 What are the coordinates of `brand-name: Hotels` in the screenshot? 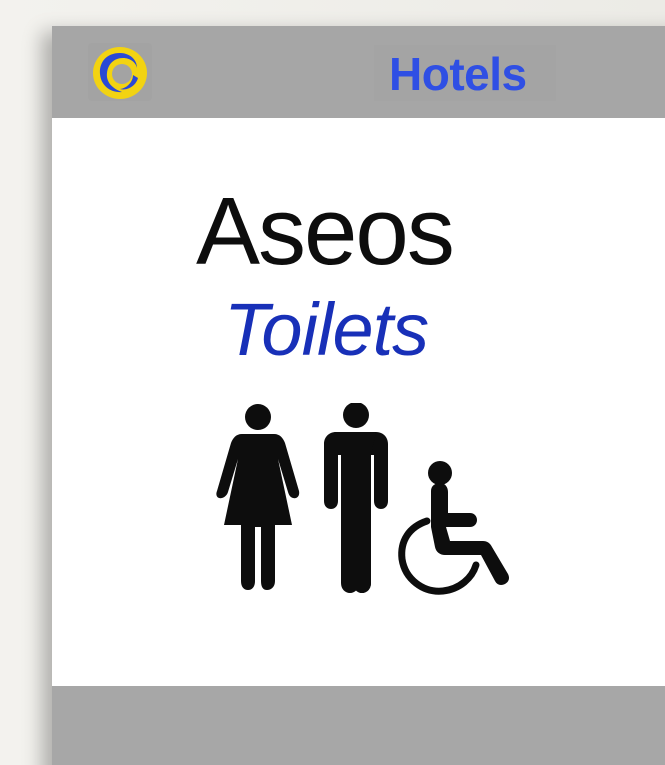 It's located at (458, 74).